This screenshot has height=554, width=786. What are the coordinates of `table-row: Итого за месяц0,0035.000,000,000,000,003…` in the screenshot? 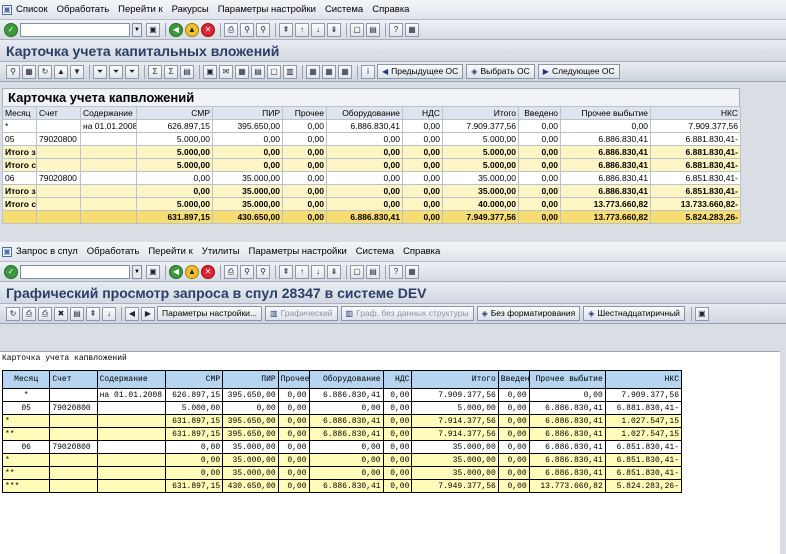 It's located at (371, 191).